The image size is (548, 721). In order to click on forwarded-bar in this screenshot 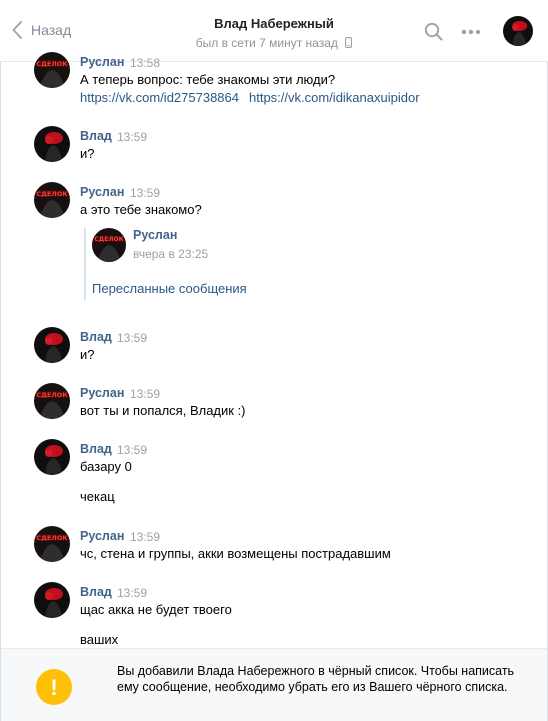, I will do `click(85, 264)`.